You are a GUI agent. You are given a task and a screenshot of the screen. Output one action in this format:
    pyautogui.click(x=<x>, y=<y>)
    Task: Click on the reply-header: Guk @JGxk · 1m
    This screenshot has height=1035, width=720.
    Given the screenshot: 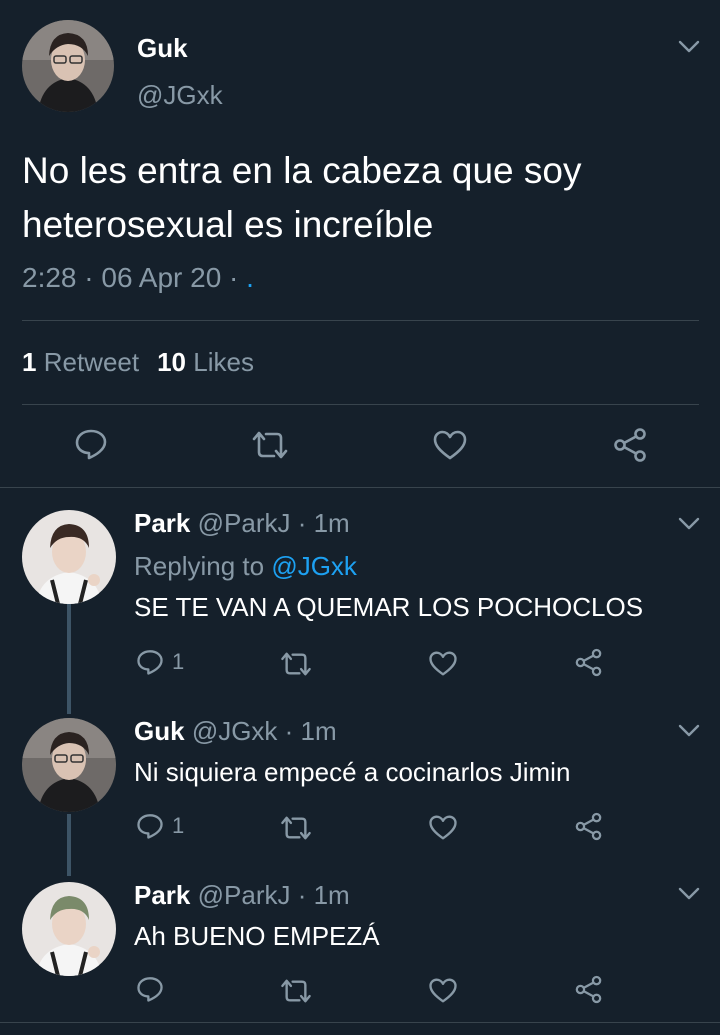 What is the action you would take?
    pyautogui.click(x=235, y=731)
    